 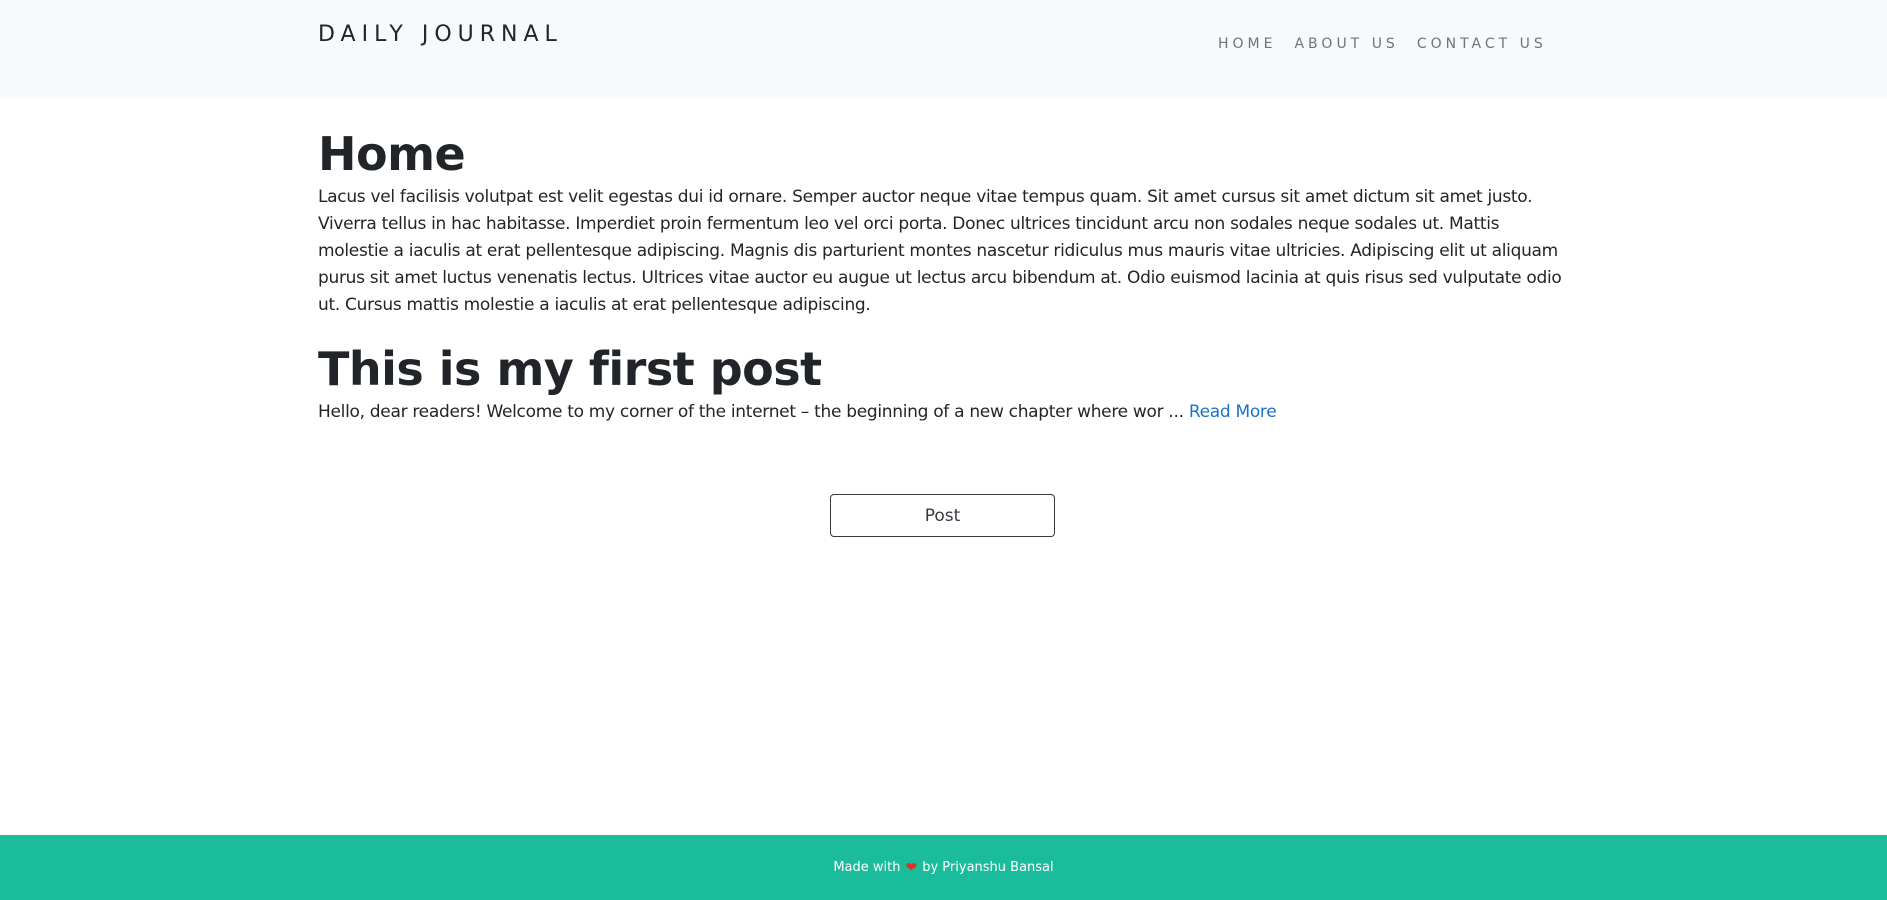 What do you see at coordinates (1247, 44) in the screenshot?
I see `nav-home: HOME` at bounding box center [1247, 44].